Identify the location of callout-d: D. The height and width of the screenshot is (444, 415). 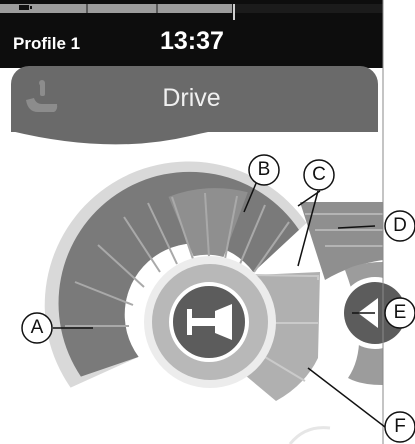
(400, 225).